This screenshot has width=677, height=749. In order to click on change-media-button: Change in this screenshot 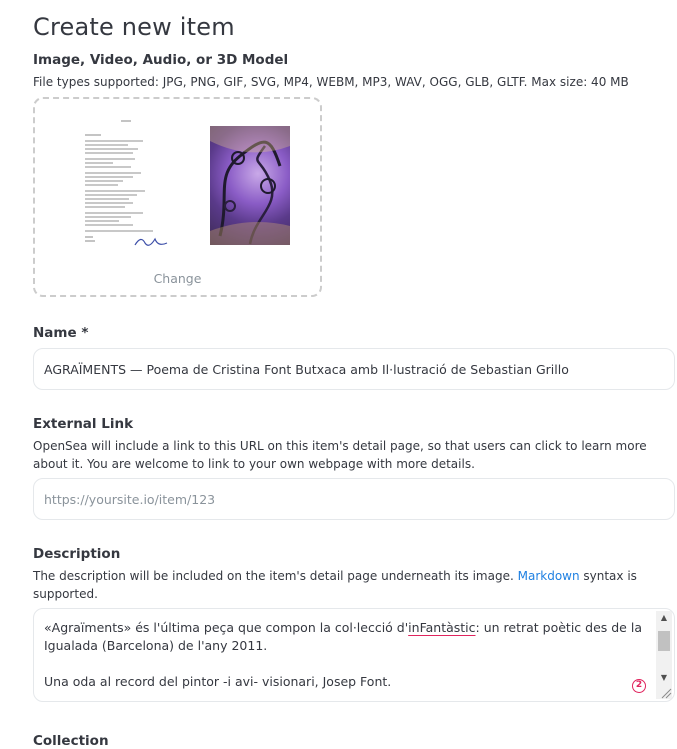, I will do `click(177, 278)`.